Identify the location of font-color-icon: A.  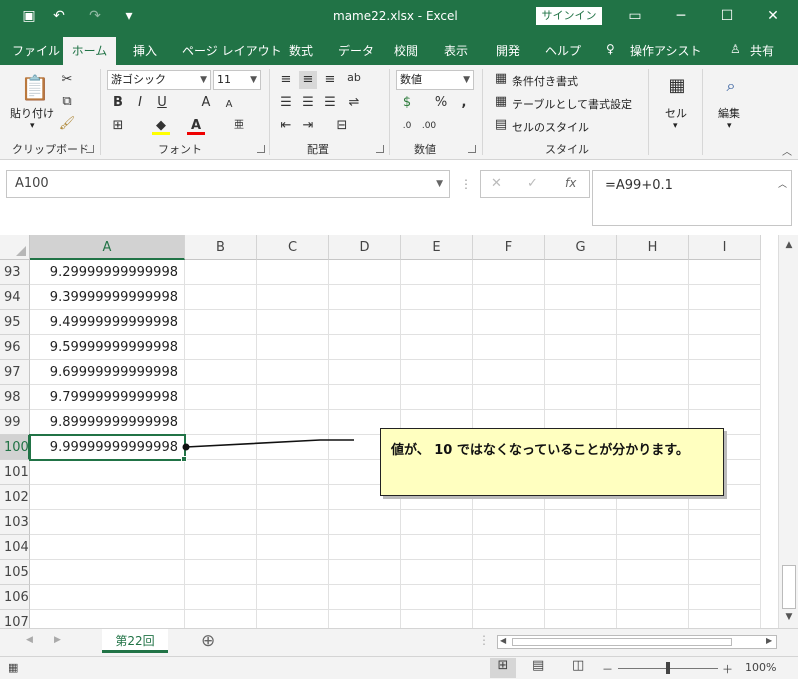
(196, 126).